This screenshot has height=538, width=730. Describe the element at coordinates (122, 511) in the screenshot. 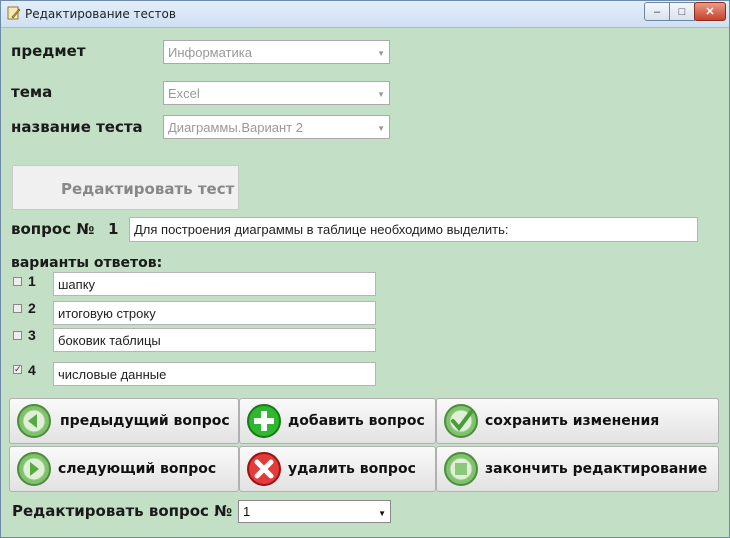

I see `edit-question-number-label: Редактировать вопрос №` at that location.